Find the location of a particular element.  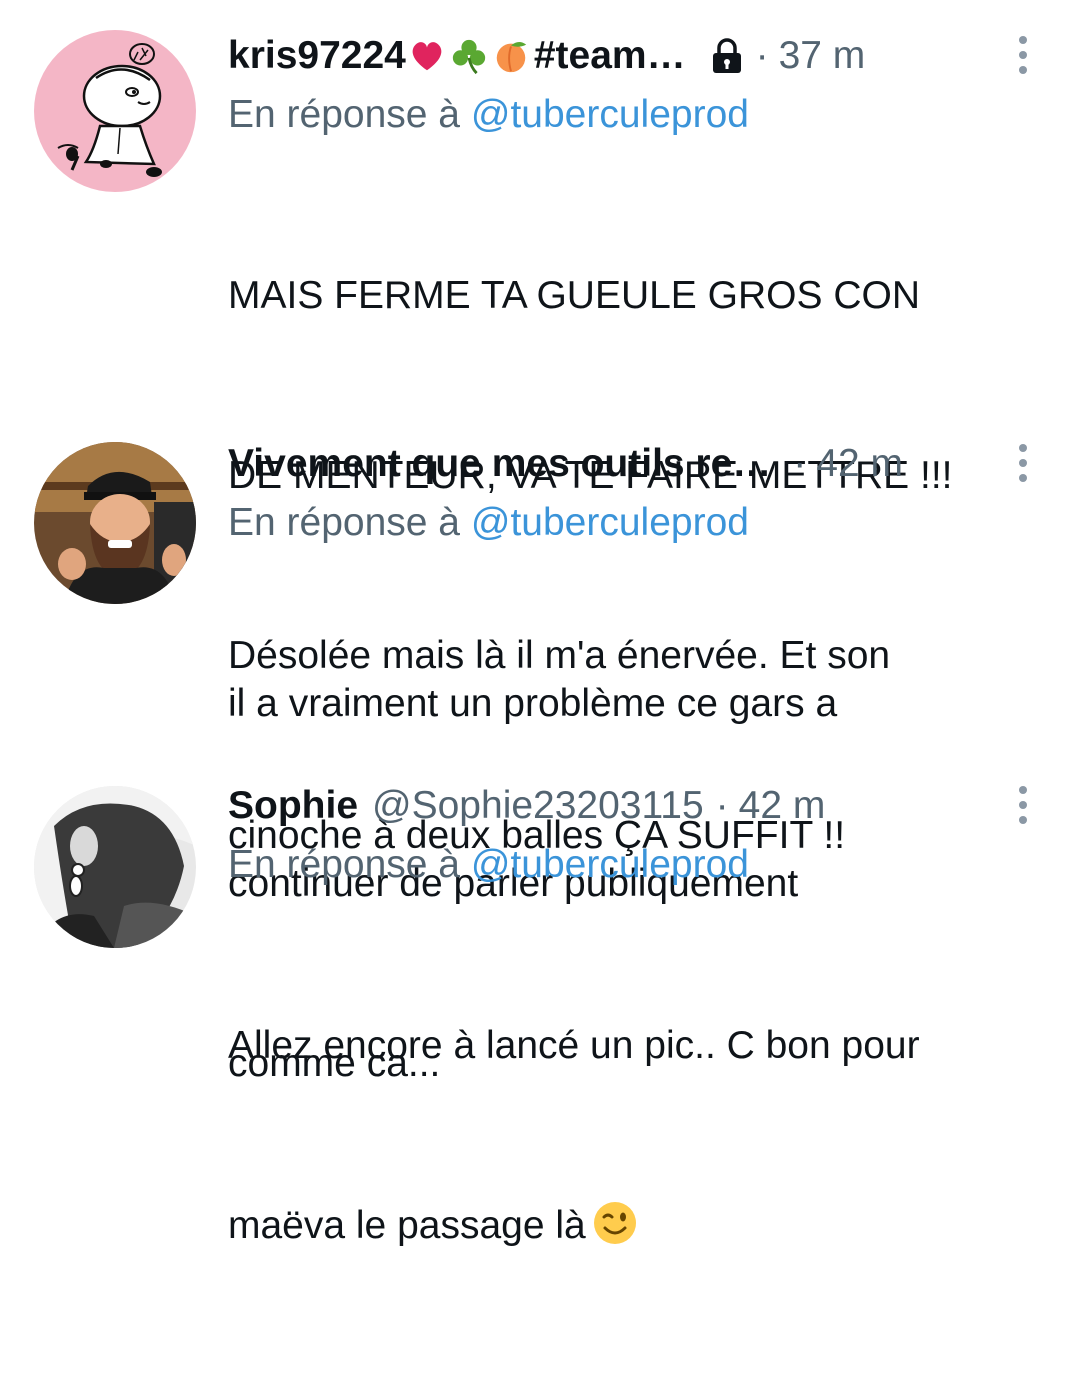

tweet-text-line: il a vraiment un problème ce gars a is located at coordinates (533, 703).